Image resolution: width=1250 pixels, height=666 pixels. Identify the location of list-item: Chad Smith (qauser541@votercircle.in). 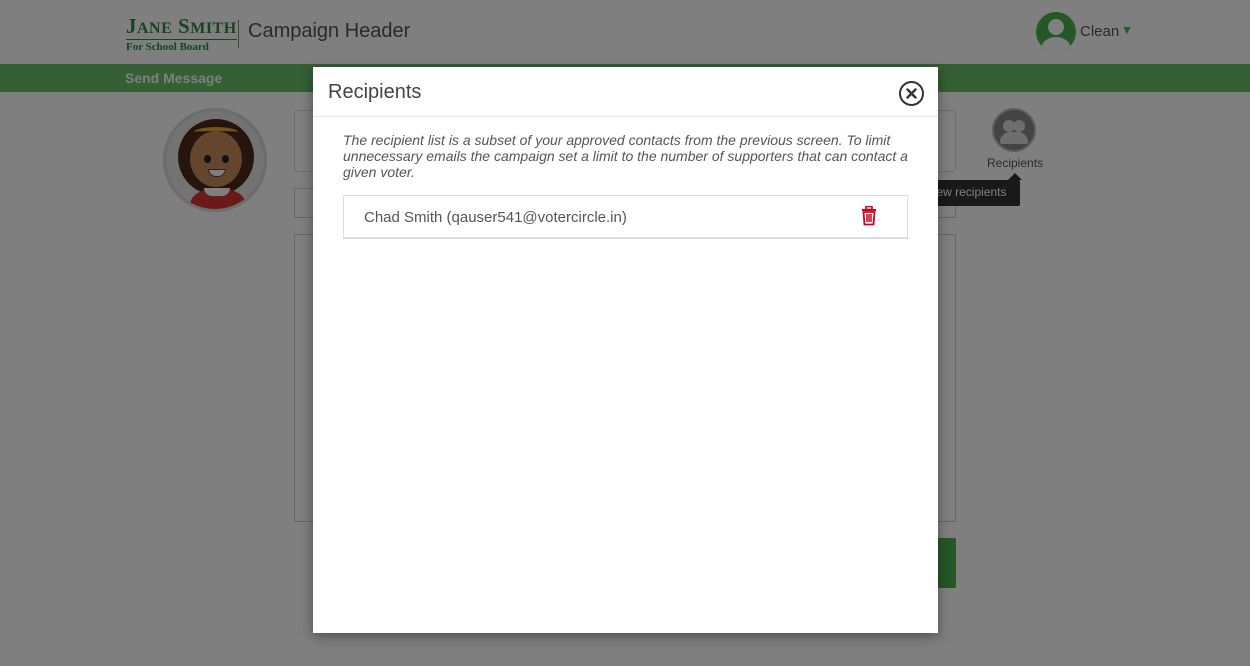
(625, 217).